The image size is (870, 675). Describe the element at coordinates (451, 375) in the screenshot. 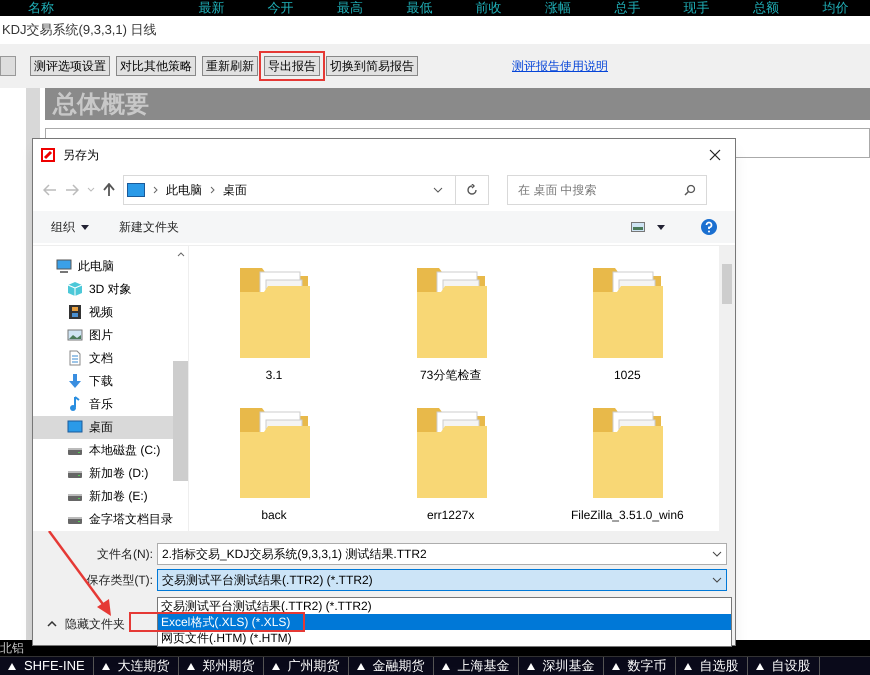

I see `file-name: 73分笔检查` at that location.